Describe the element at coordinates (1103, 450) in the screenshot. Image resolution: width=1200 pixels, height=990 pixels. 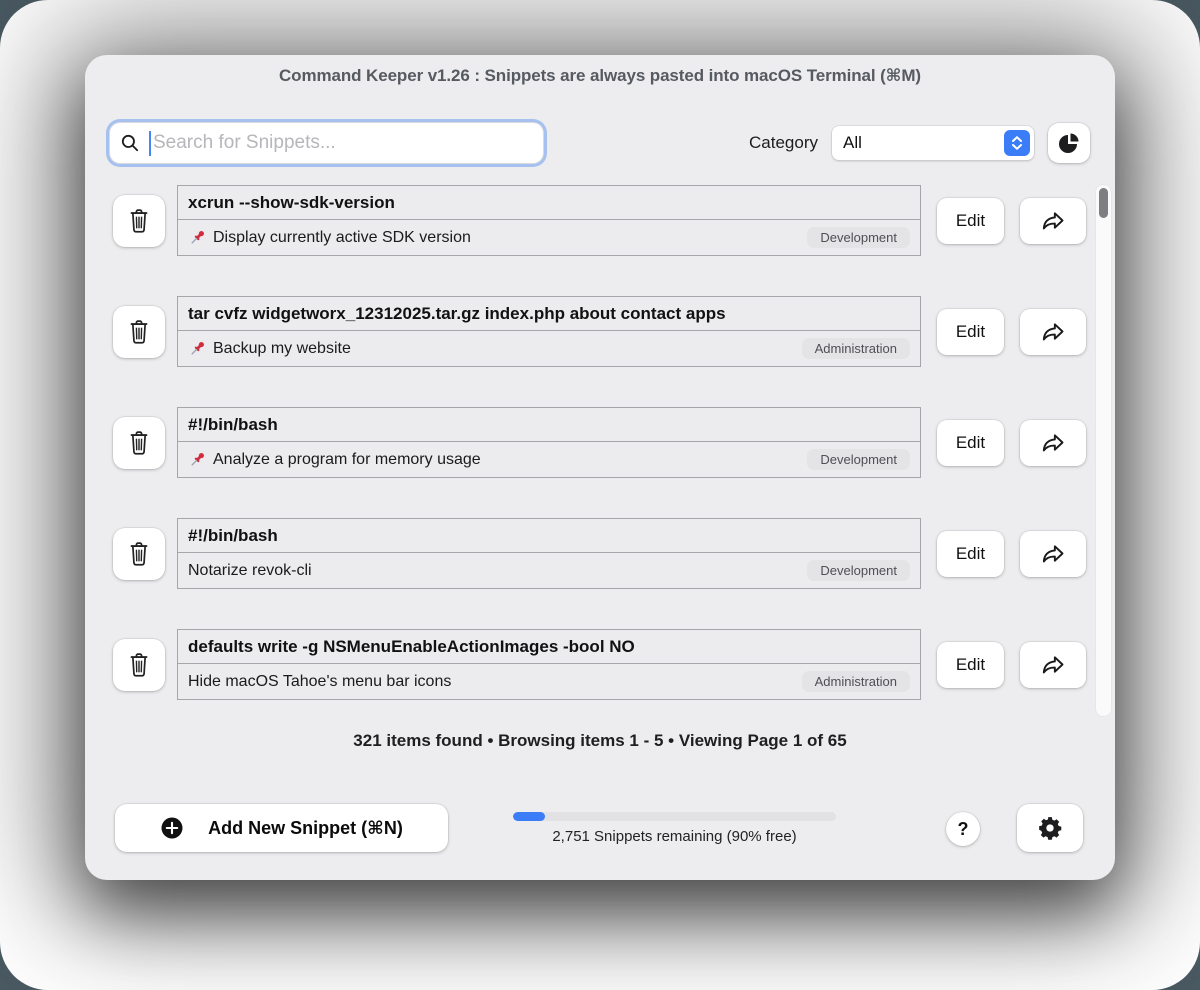
I see `scrollbar-track` at that location.